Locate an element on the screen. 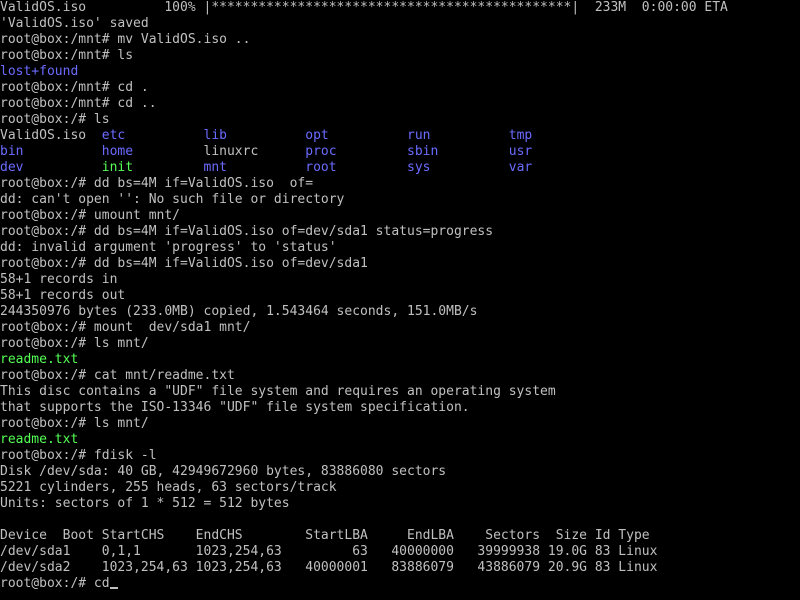  terminal-line: root@box:/mnt# cd .. is located at coordinates (400, 104).